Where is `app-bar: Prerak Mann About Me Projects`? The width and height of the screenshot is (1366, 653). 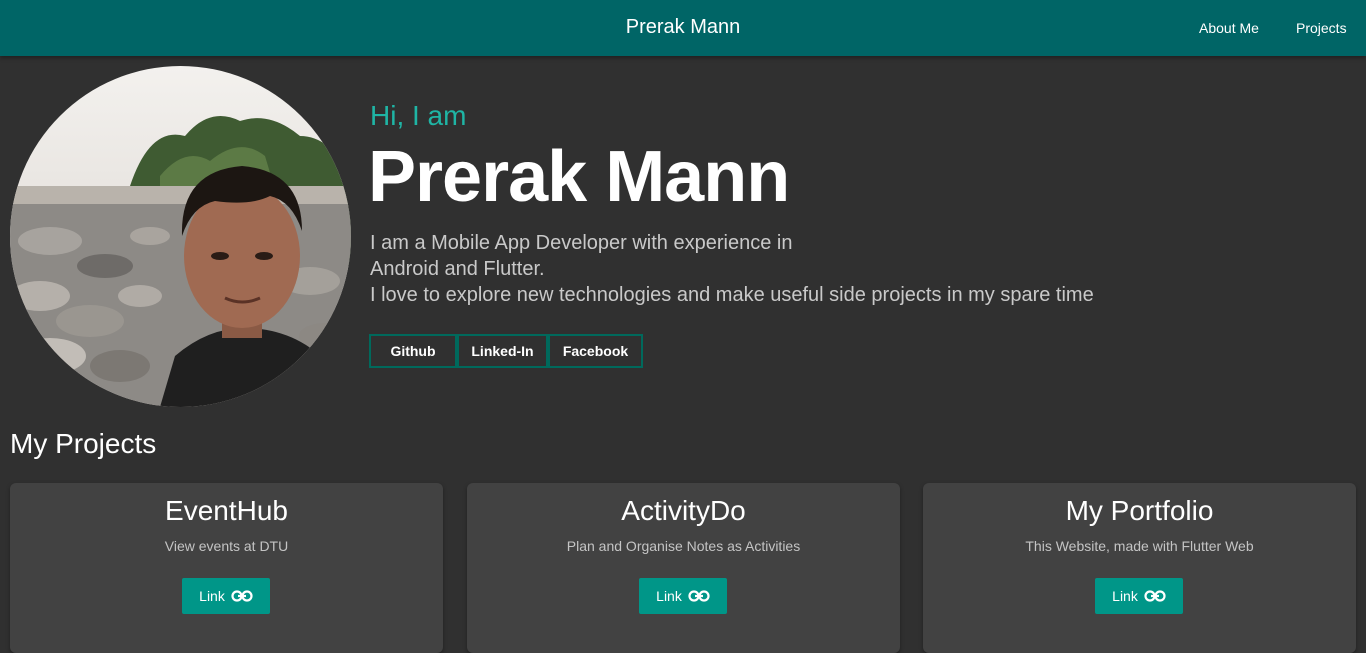
app-bar: Prerak Mann About Me Projects is located at coordinates (683, 28).